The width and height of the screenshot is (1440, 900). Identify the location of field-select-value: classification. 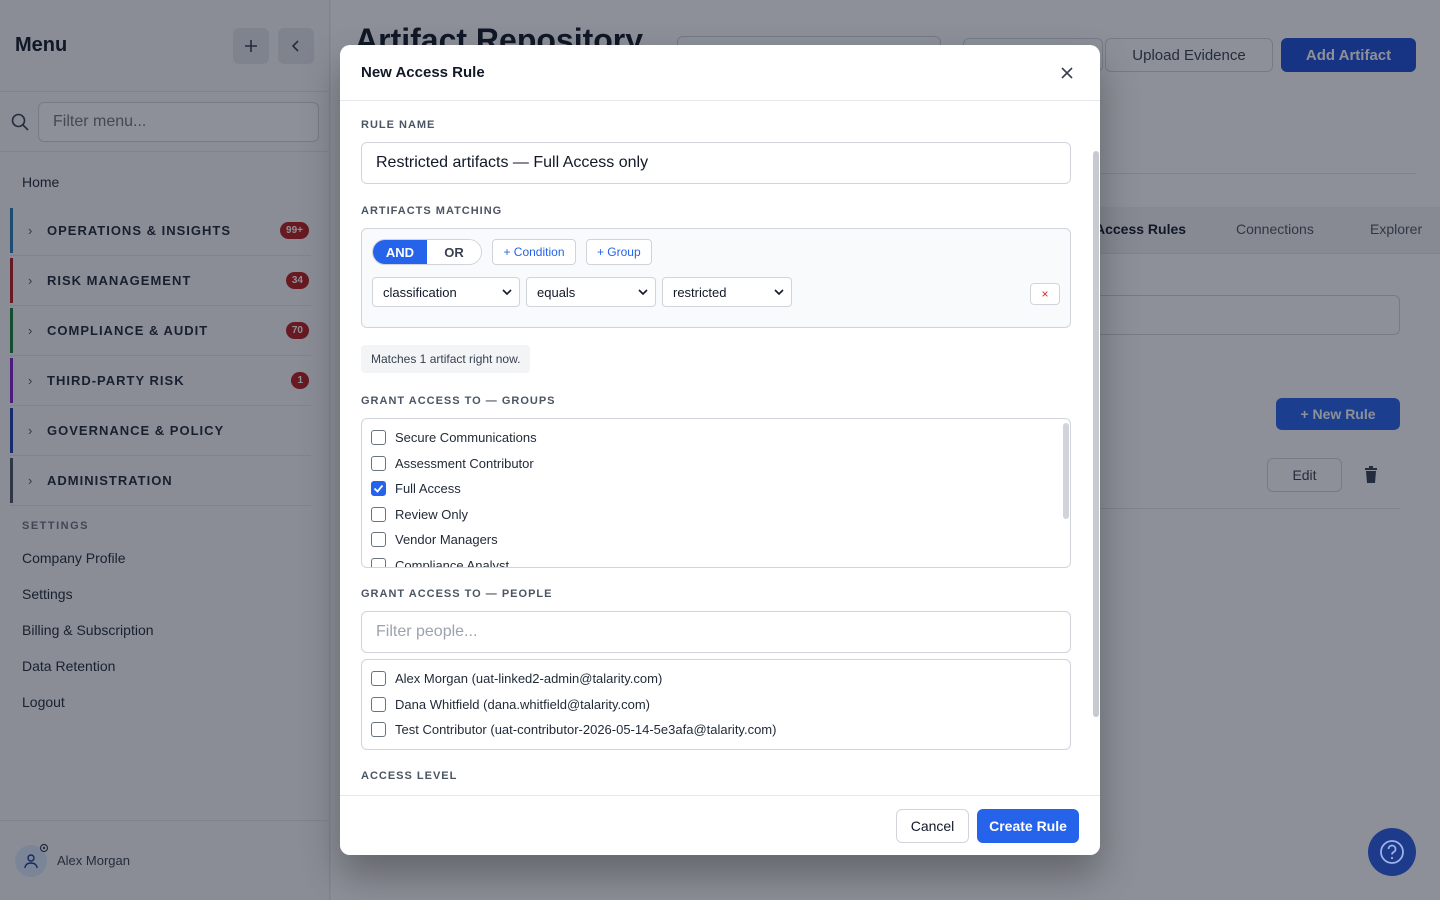
(420, 292).